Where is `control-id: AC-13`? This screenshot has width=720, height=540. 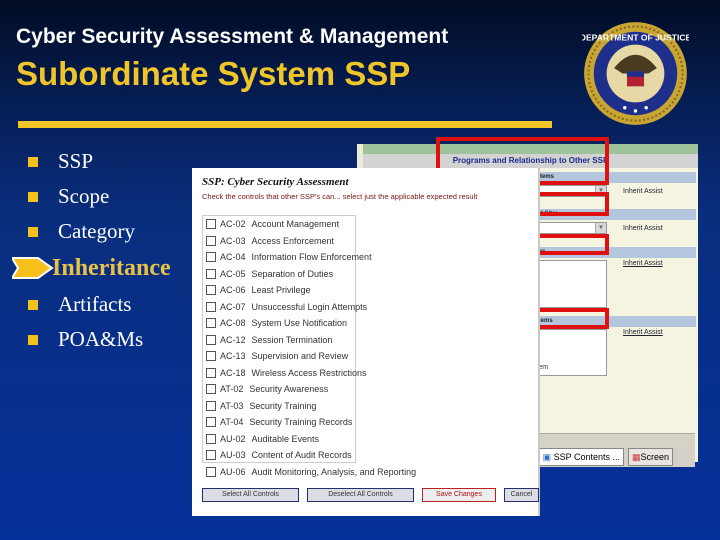
control-id: AC-13 is located at coordinates (233, 356).